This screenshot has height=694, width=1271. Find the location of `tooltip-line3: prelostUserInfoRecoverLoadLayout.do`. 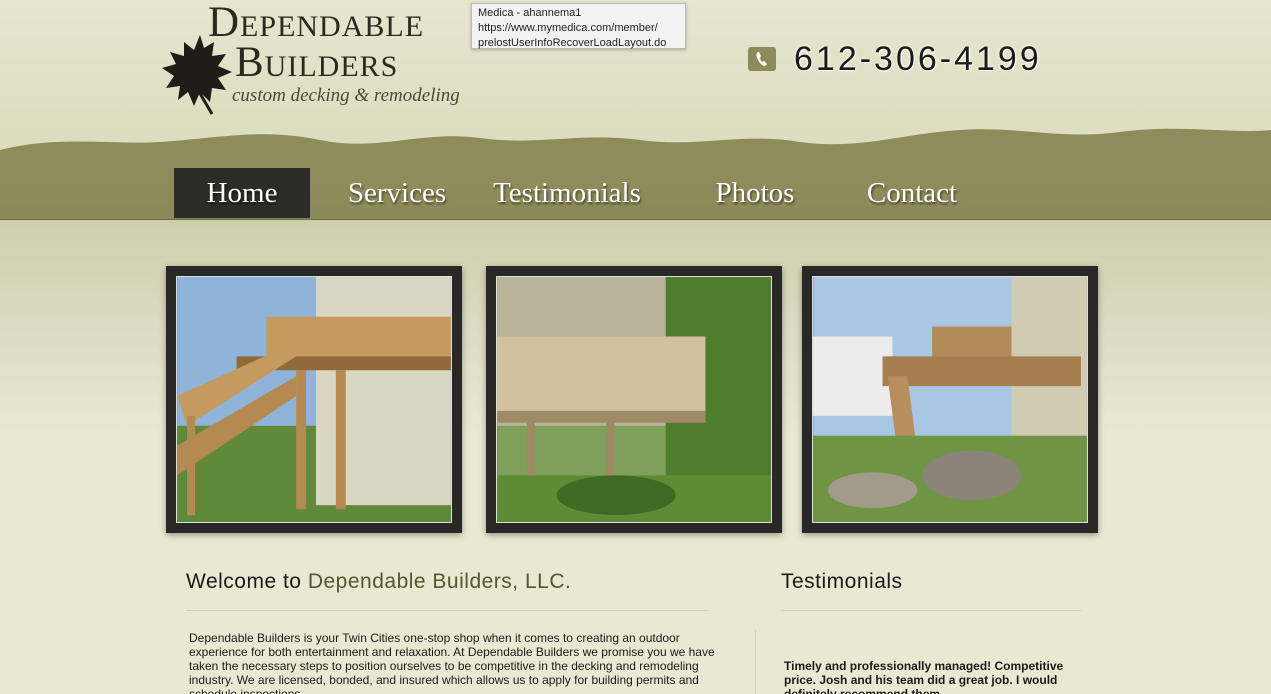

tooltip-line3: prelostUserInfoRecoverLoadLayout.do is located at coordinates (572, 43).